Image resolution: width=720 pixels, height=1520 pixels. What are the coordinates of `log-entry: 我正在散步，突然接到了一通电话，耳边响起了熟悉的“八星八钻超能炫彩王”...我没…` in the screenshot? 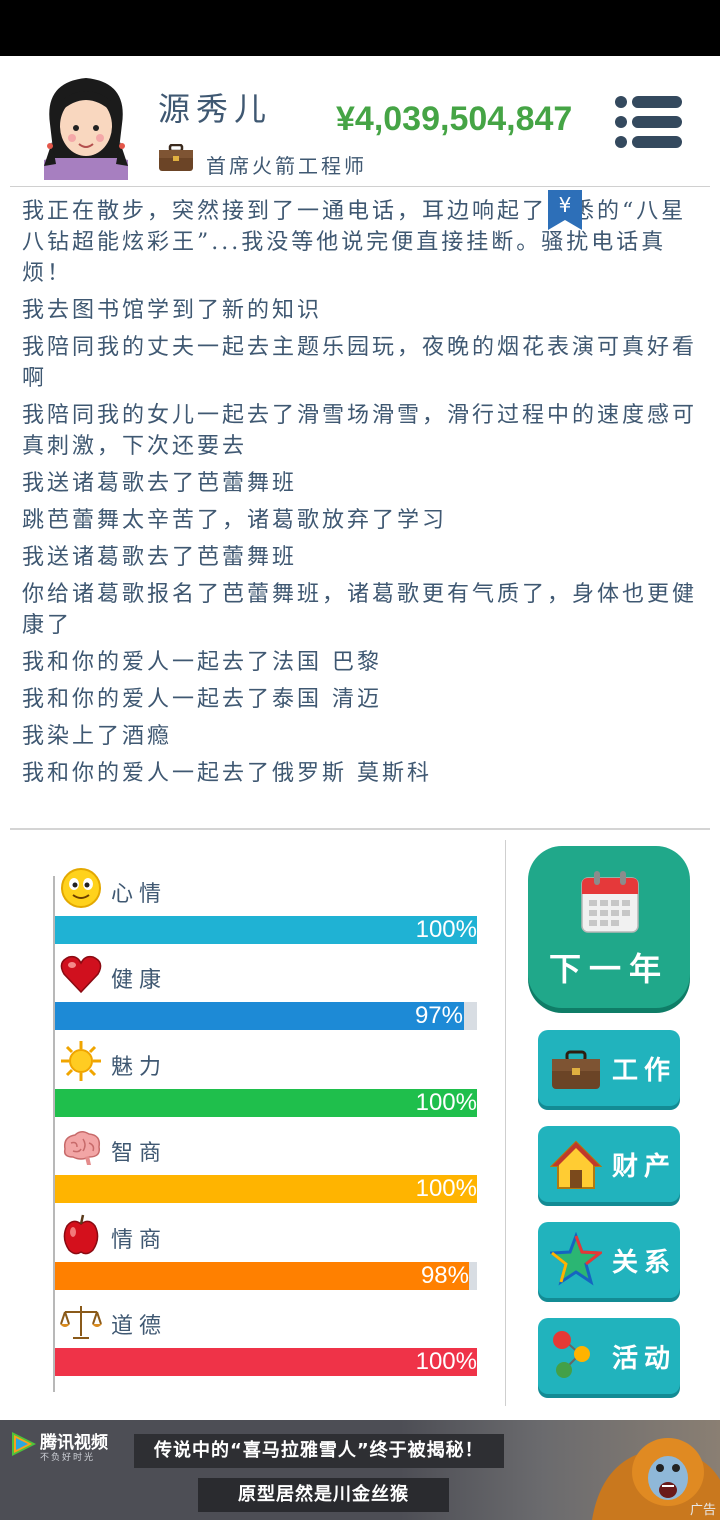 It's located at (354, 242).